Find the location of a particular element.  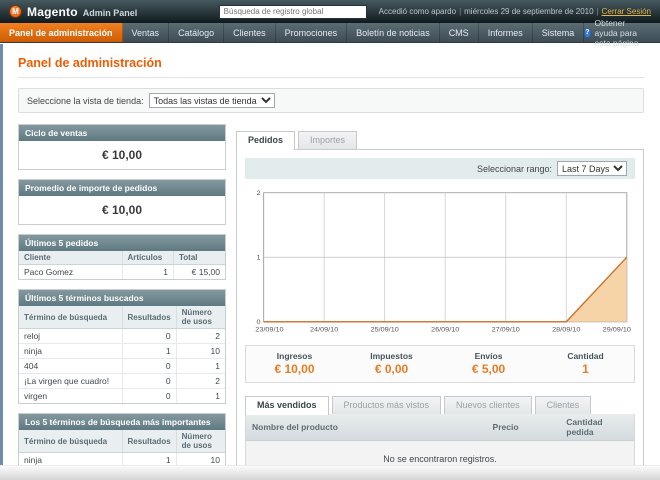

window-bottom-edge is located at coordinates (330, 472).